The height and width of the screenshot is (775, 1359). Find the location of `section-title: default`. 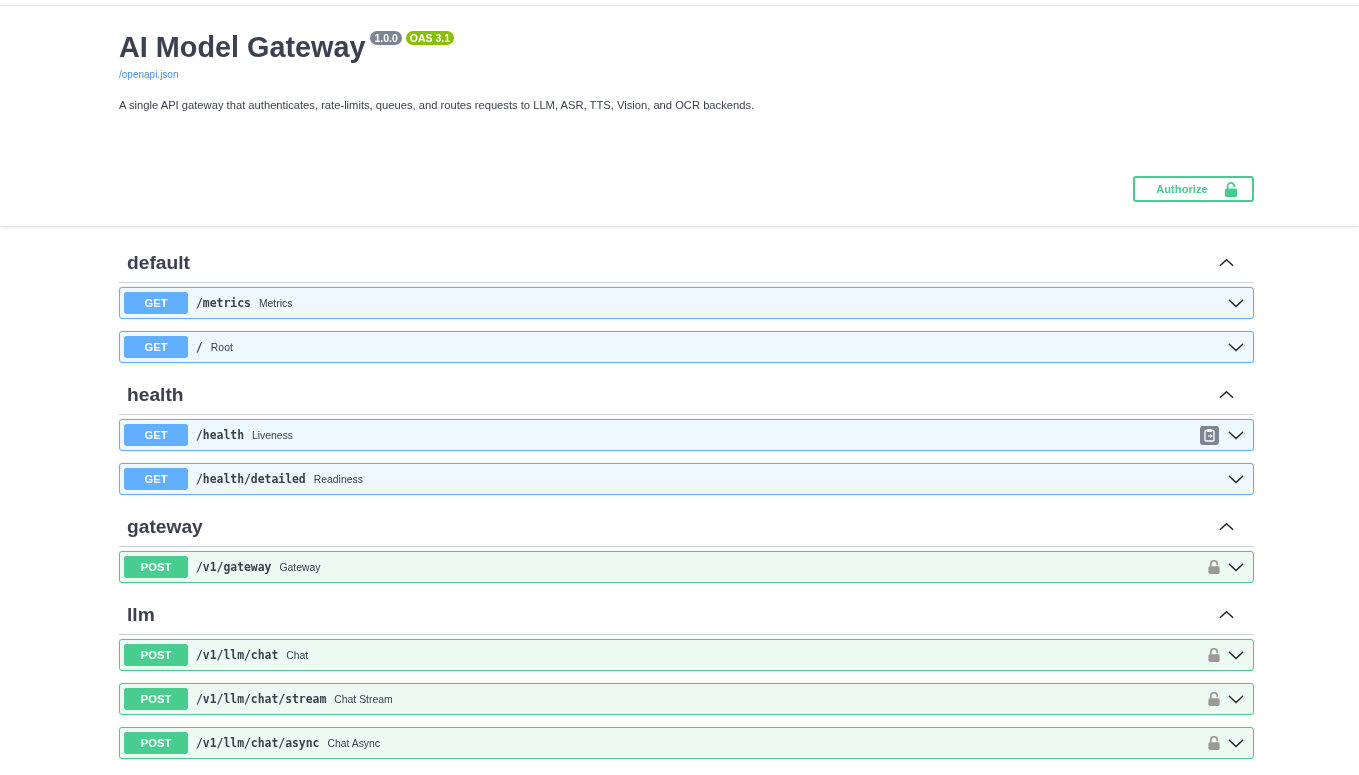

section-title: default is located at coordinates (158, 262).